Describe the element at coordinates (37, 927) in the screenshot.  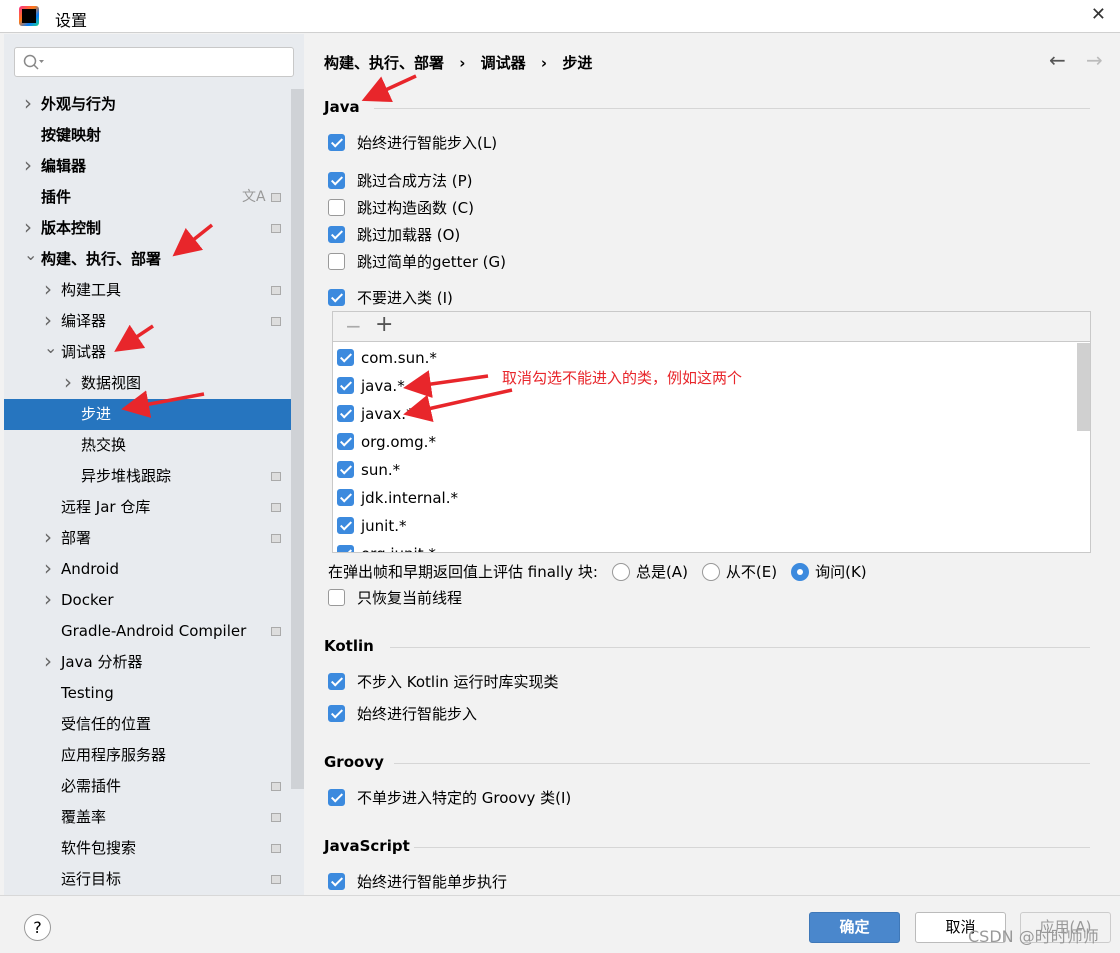
I see `help-button: ?` at that location.